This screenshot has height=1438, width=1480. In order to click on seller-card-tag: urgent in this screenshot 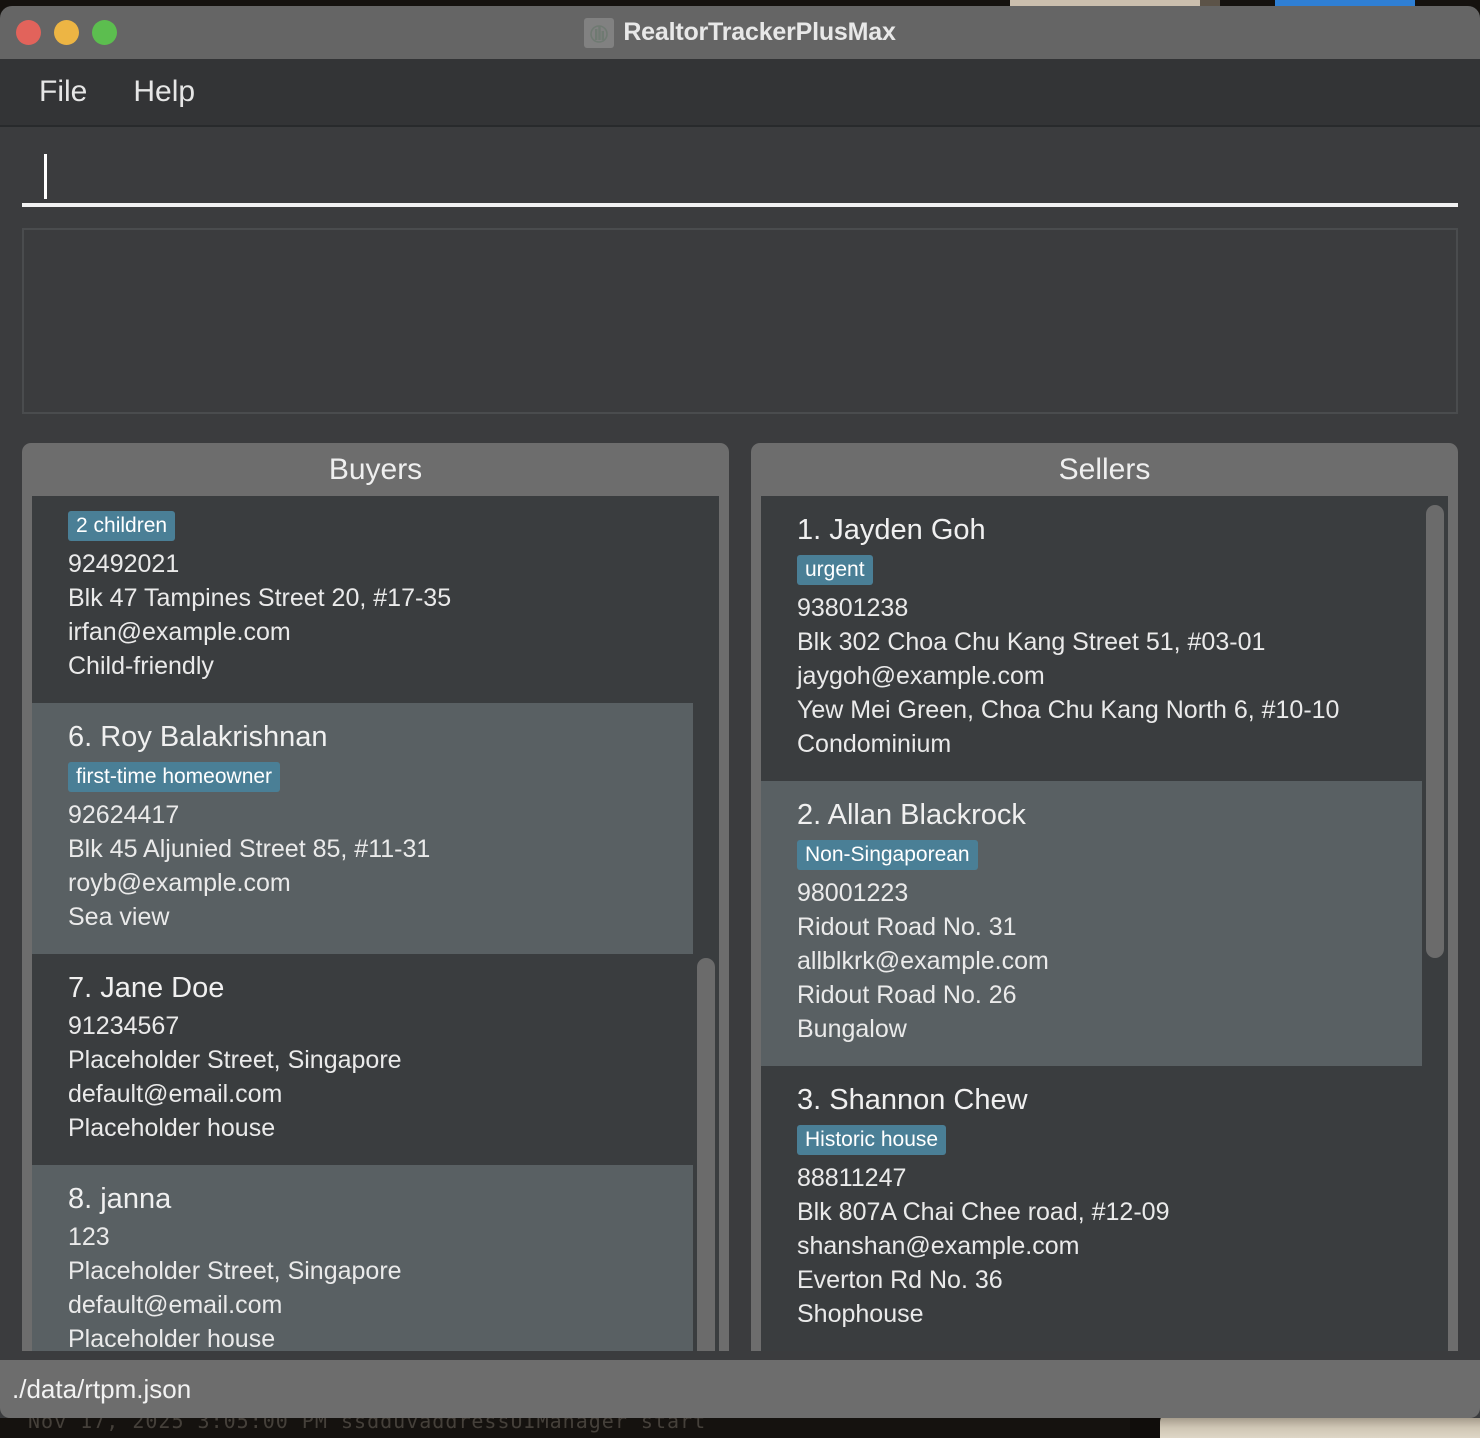, I will do `click(835, 570)`.